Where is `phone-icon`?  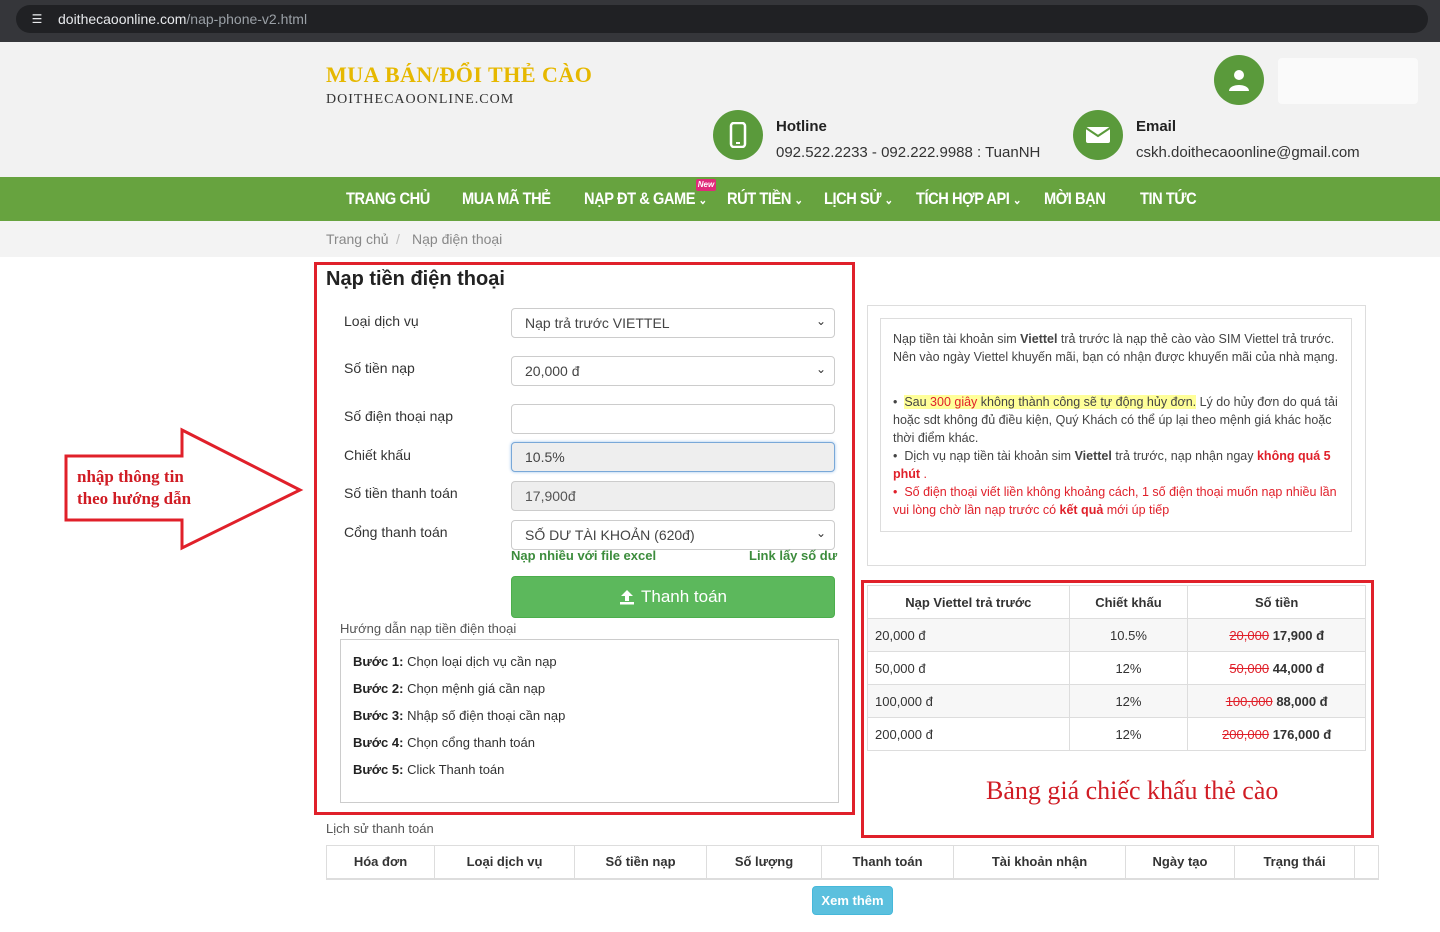
phone-icon is located at coordinates (738, 135).